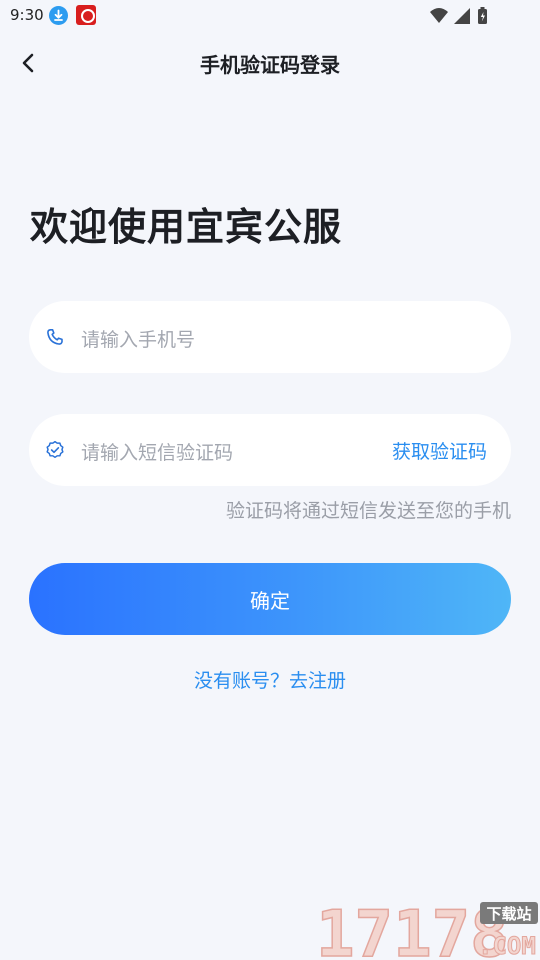  Describe the element at coordinates (427, 928) in the screenshot. I see `watermark-logo: 17178 下载站 .COM` at that location.